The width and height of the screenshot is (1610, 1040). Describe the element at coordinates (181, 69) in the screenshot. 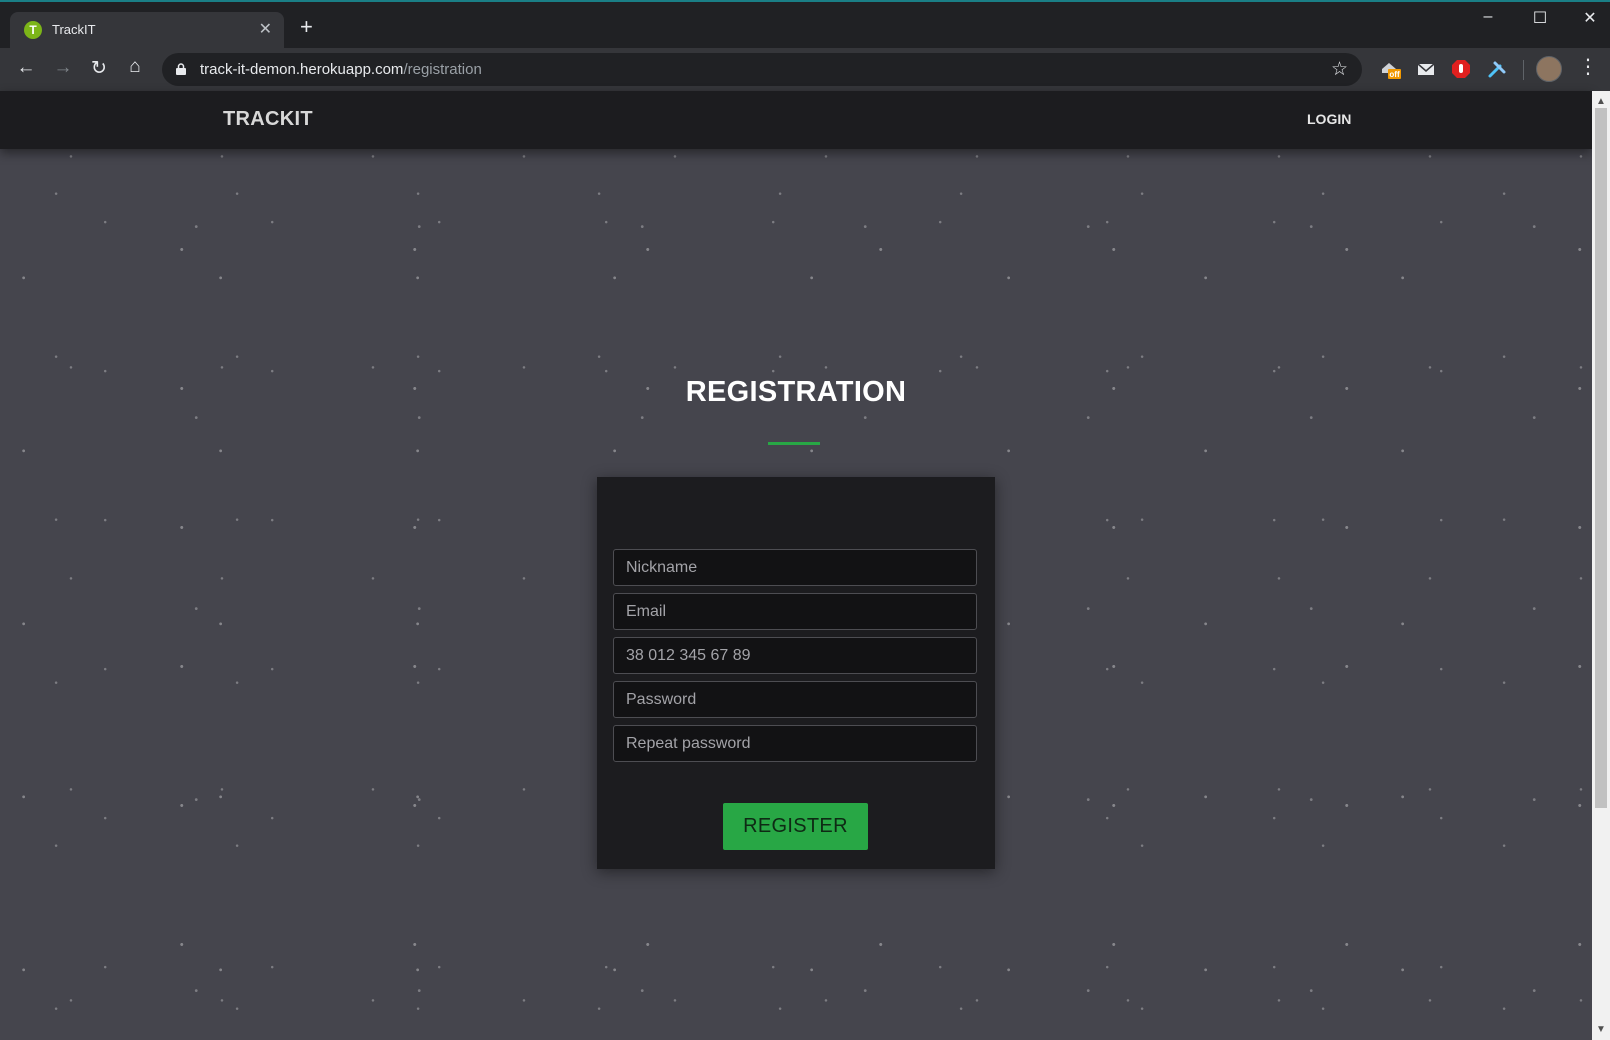

I see `lock-icon` at that location.